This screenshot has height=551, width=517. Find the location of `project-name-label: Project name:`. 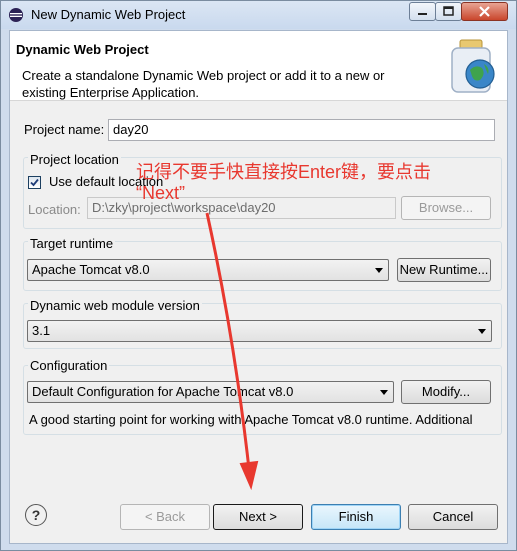

project-name-label: Project name: is located at coordinates (64, 129).